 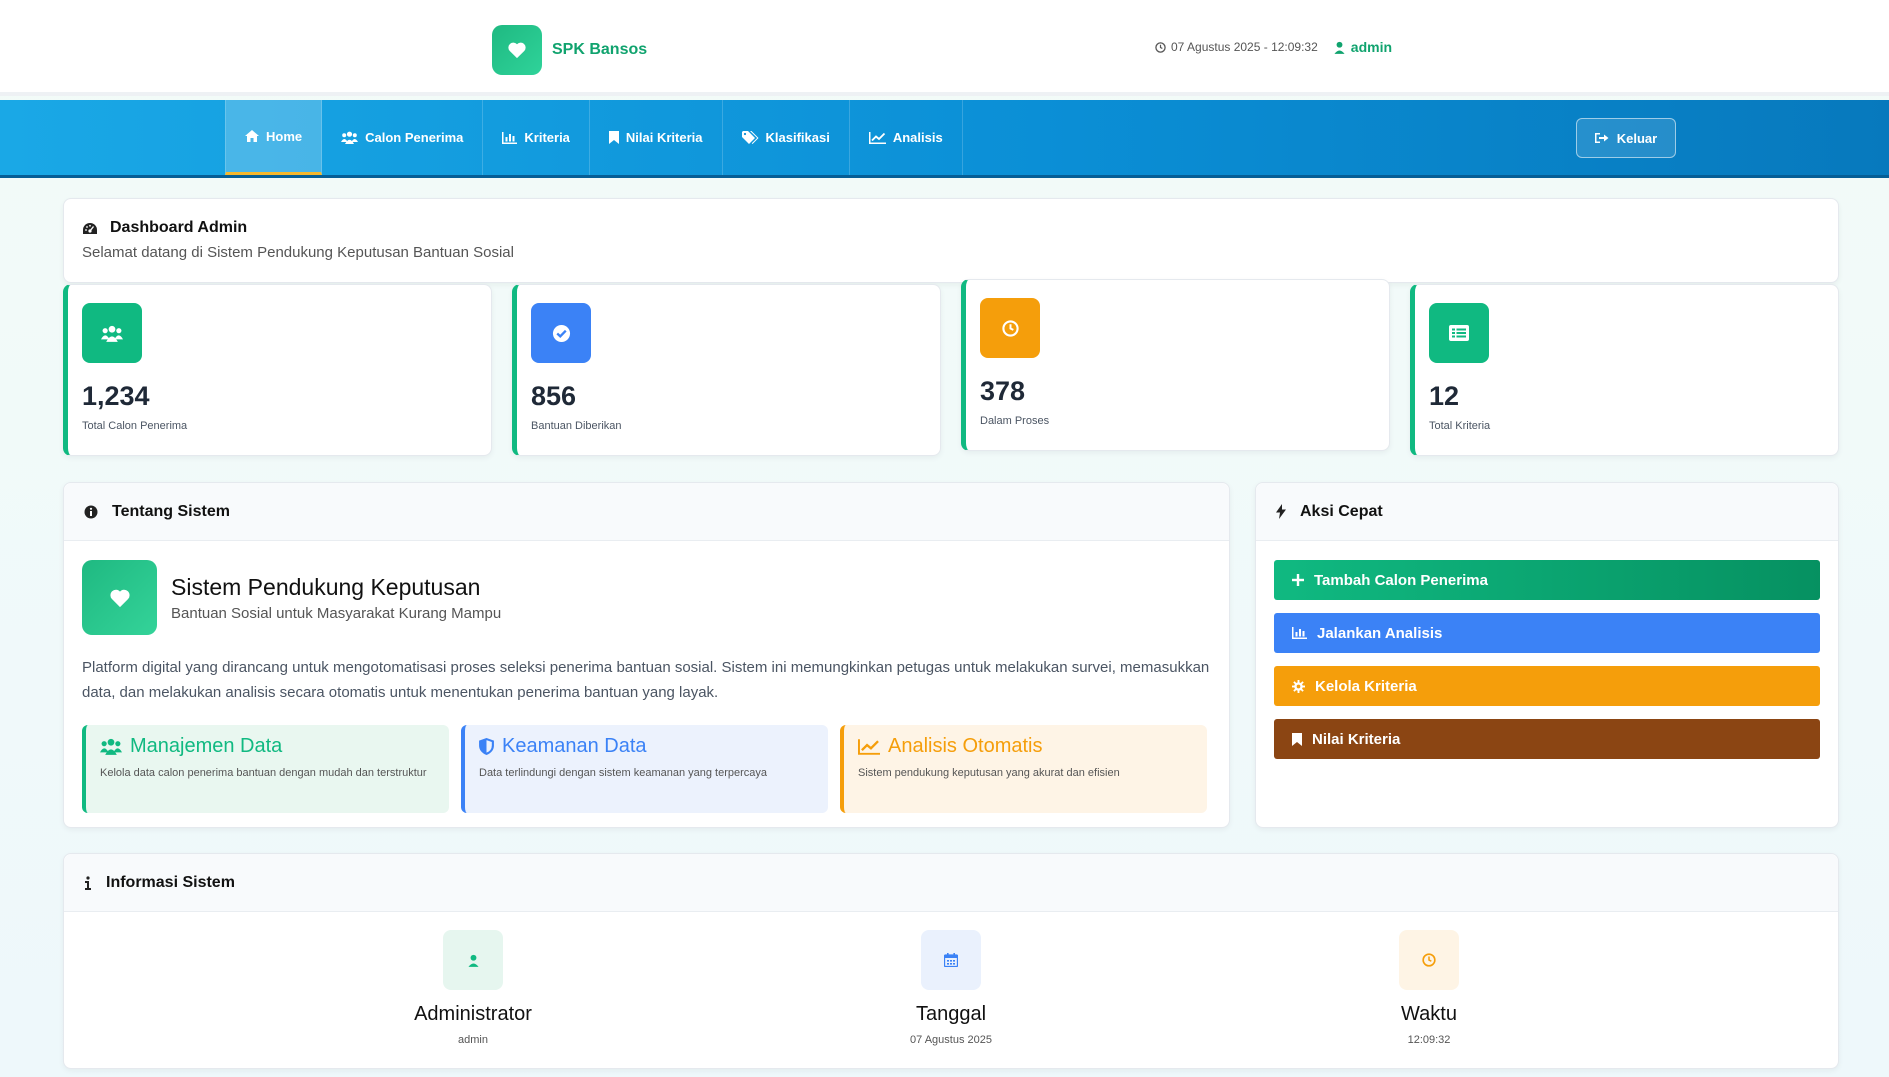 What do you see at coordinates (1624, 370) in the screenshot?
I see `stat-card-total-kriteria: 12 Total Kriteria` at bounding box center [1624, 370].